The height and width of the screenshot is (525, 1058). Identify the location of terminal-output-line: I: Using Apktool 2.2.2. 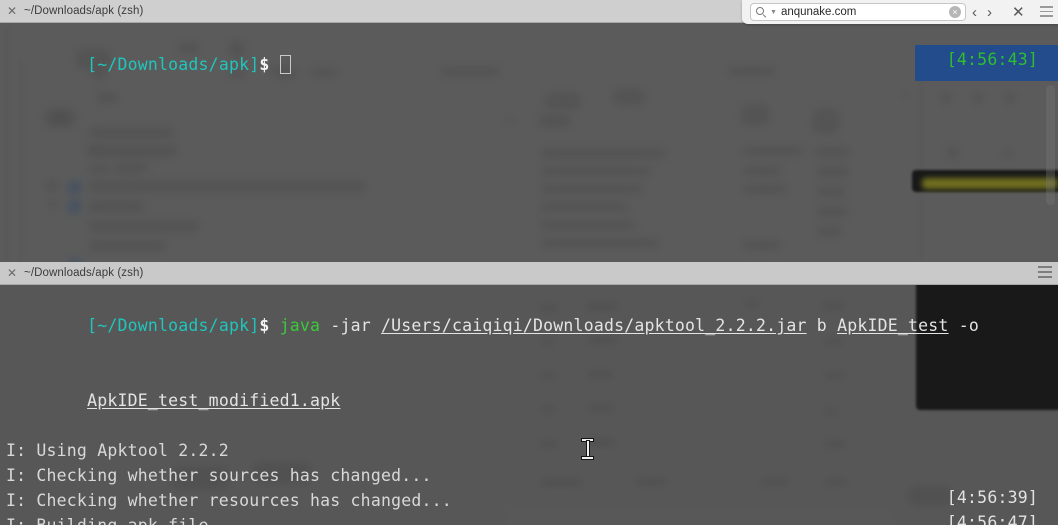
(529, 450).